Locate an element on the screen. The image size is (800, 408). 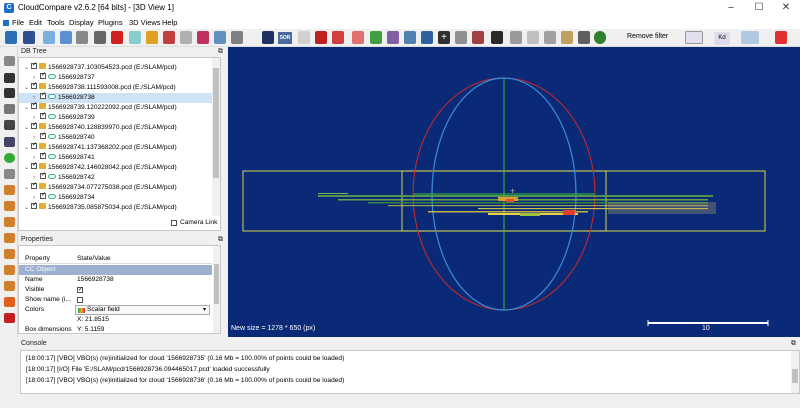
s-icon is located at coordinates (781, 37).